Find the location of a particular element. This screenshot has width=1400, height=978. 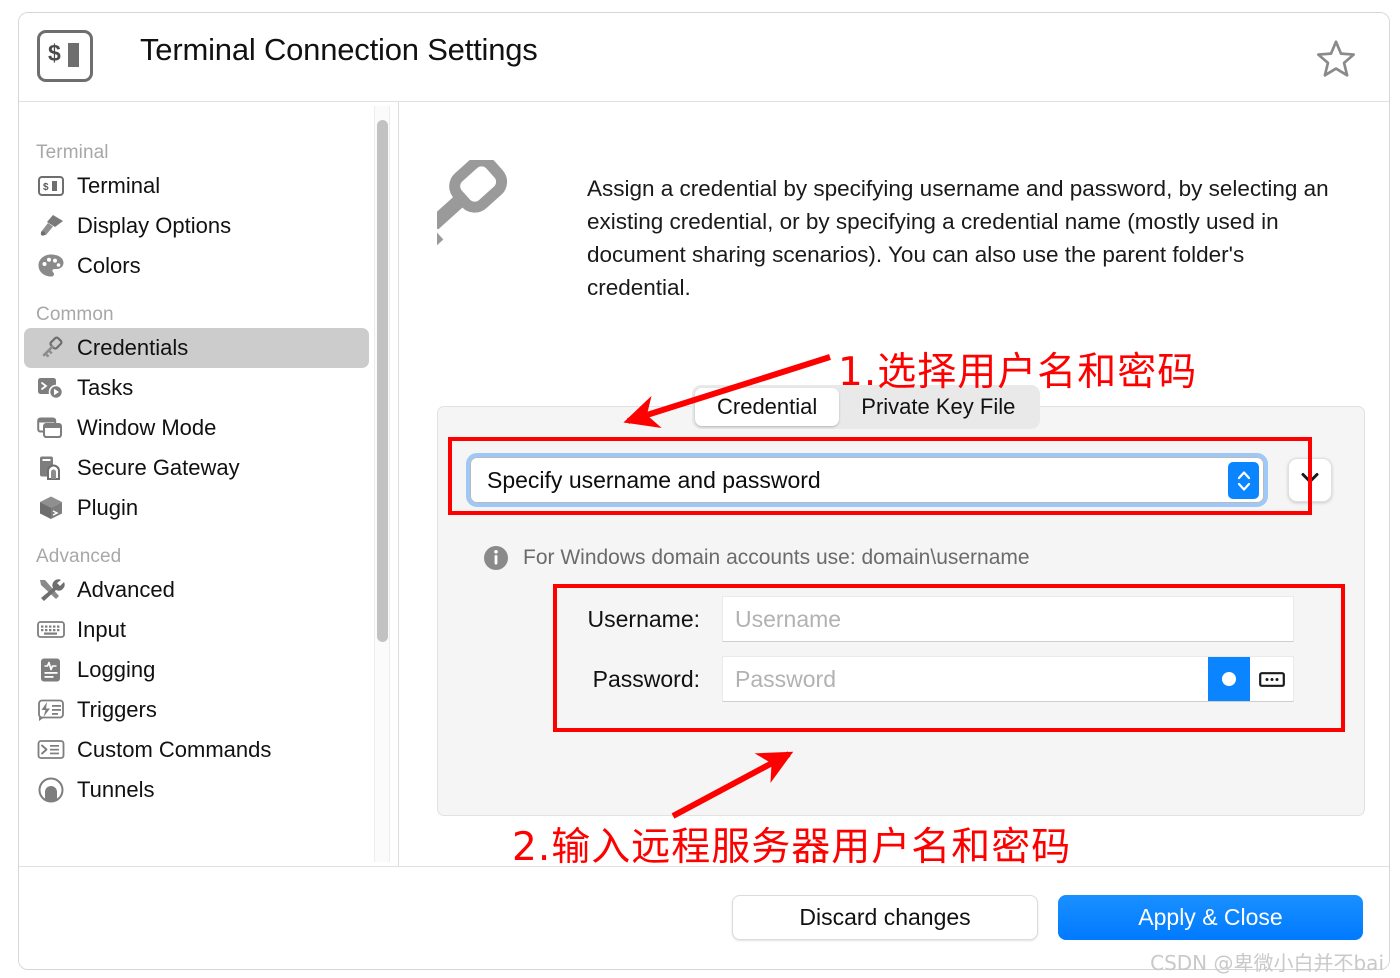

sidebar-item-label: Colors is located at coordinates (109, 265).